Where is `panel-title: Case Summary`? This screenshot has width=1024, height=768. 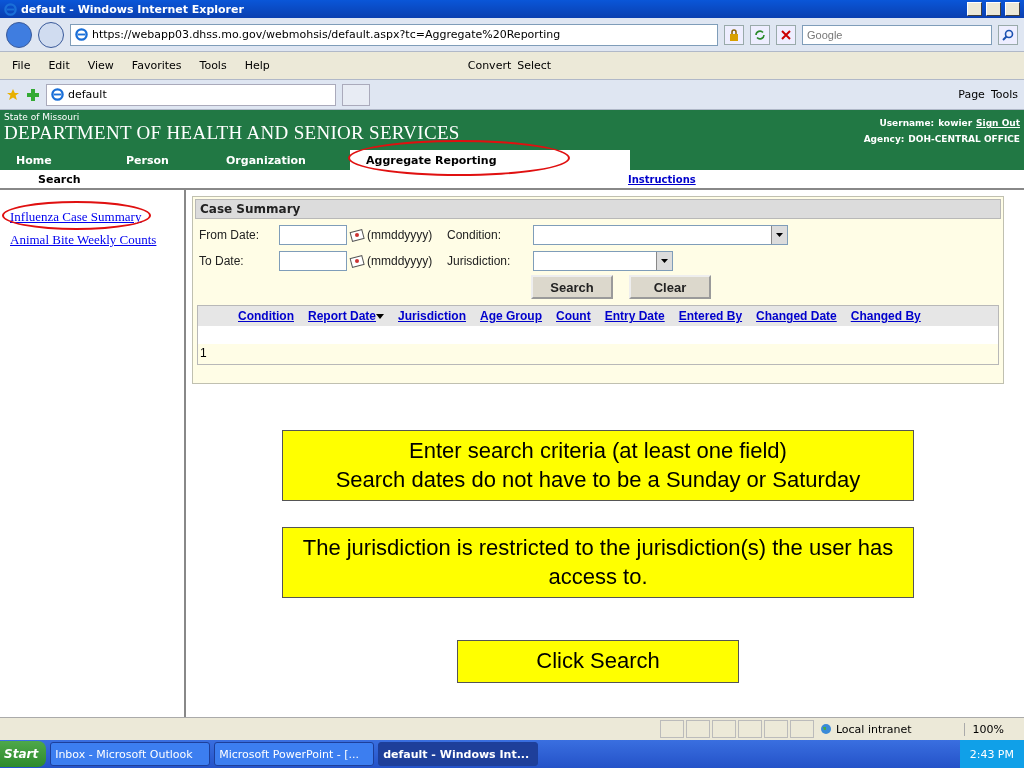
panel-title: Case Summary is located at coordinates (598, 209).